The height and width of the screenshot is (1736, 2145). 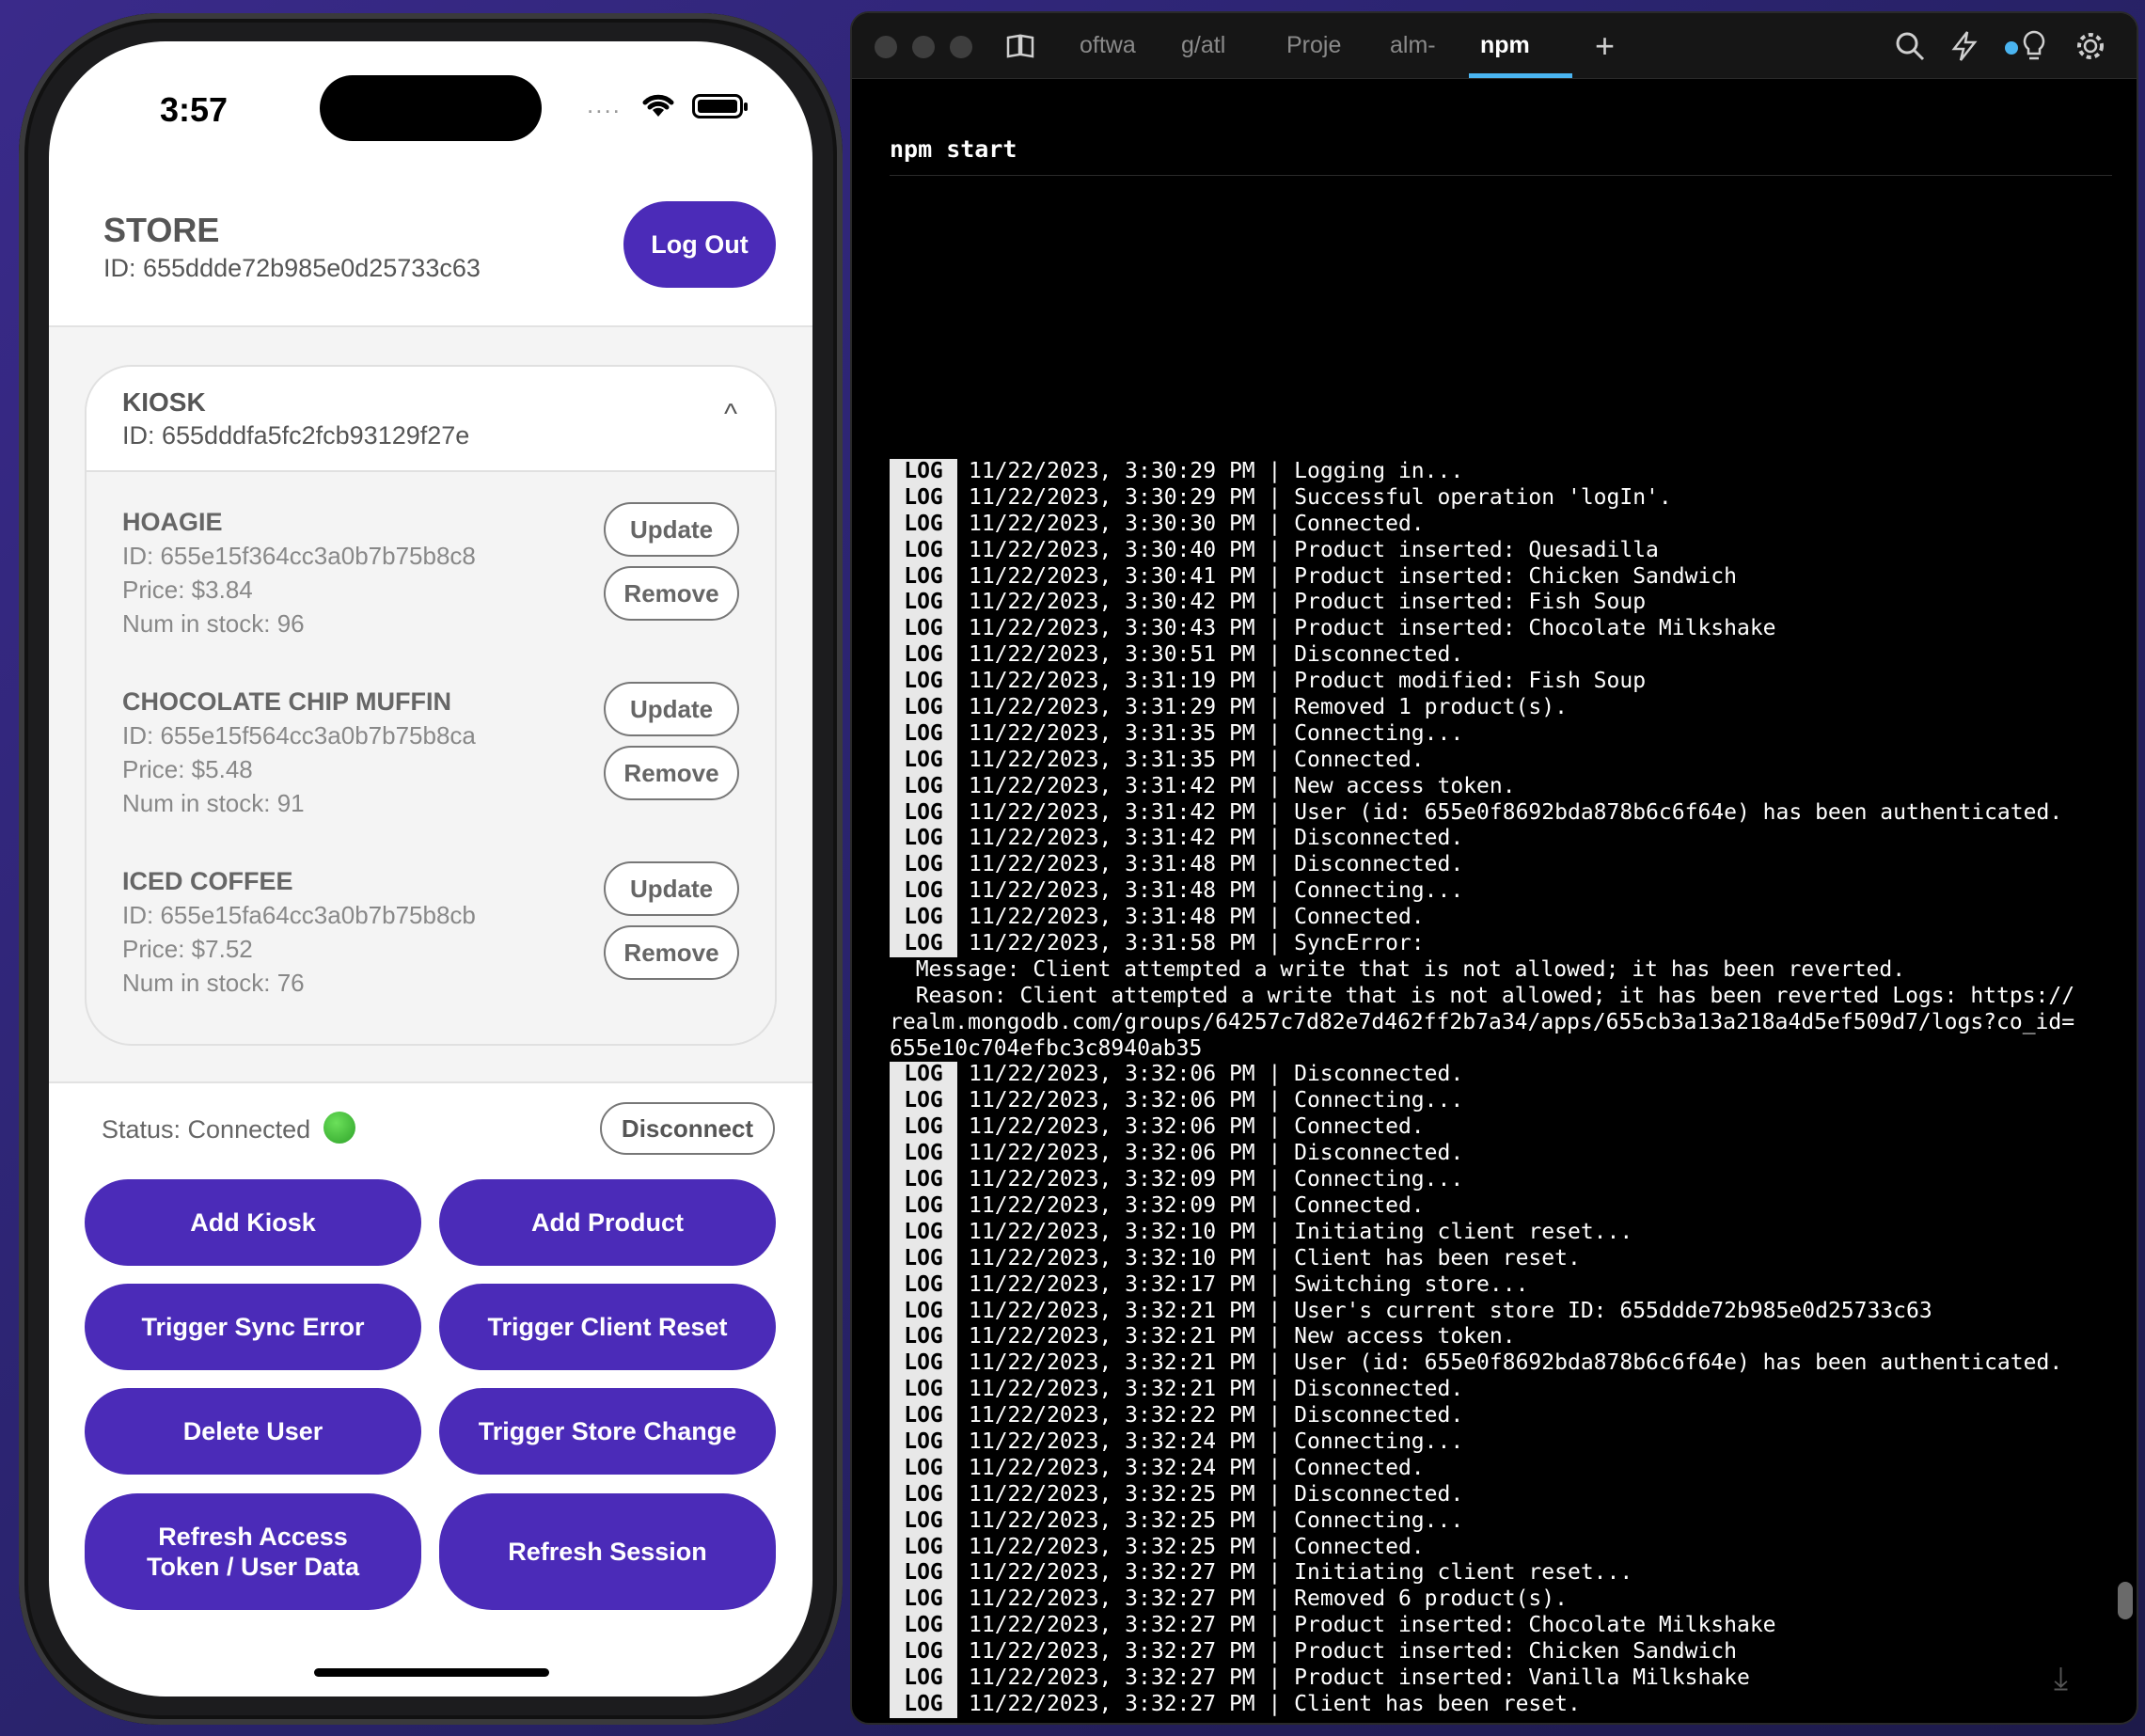 I want to click on wifi-icon, so click(x=658, y=105).